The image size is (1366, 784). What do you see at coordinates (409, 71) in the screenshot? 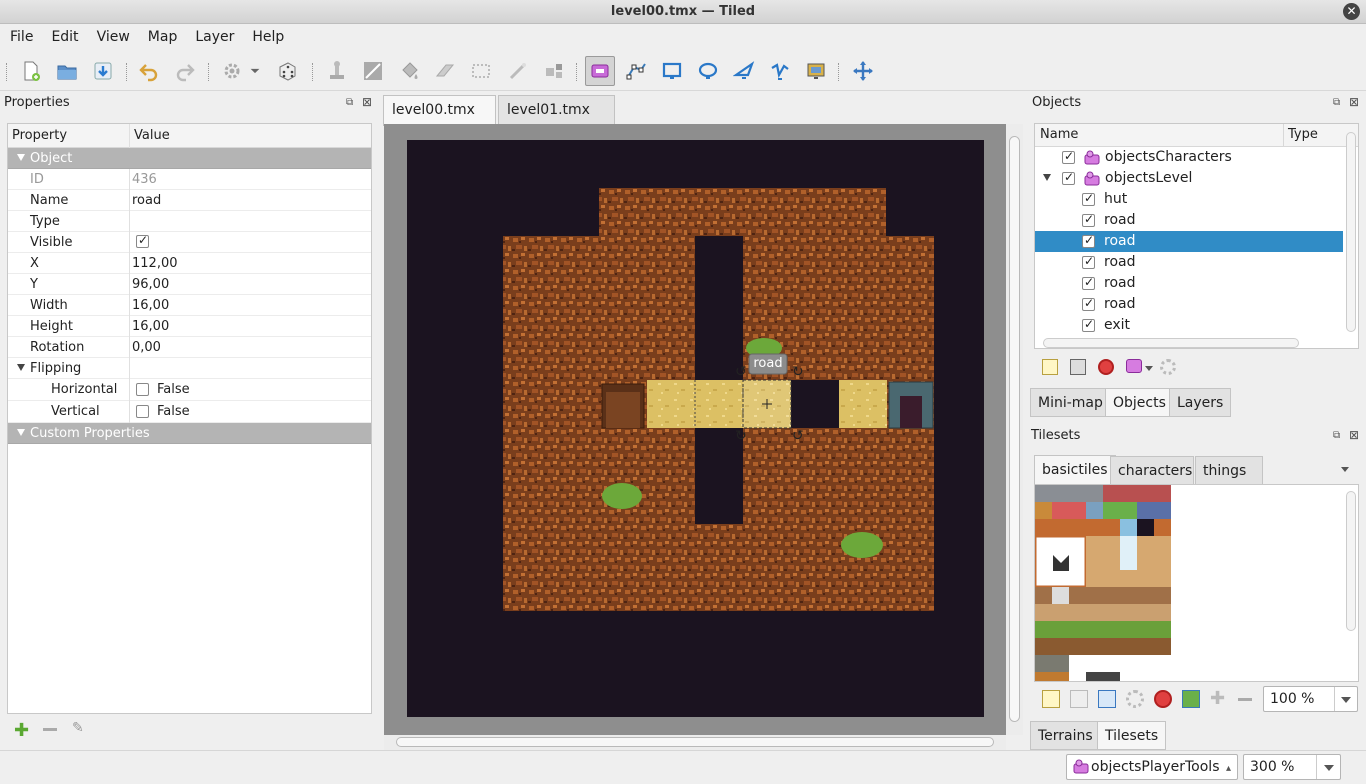
I see `bucket-fill-icon` at bounding box center [409, 71].